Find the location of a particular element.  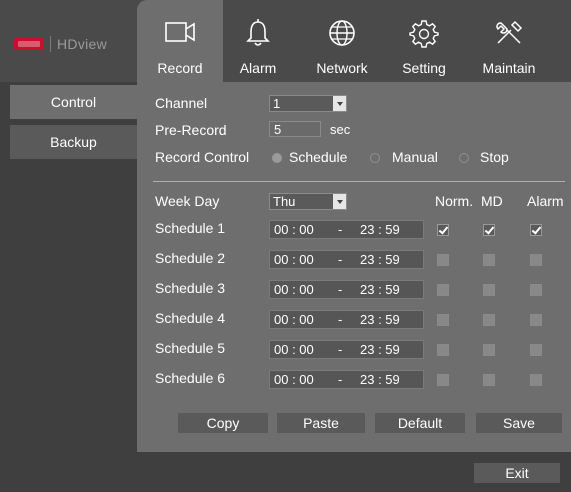

tab-network-label: Network is located at coordinates (342, 68).